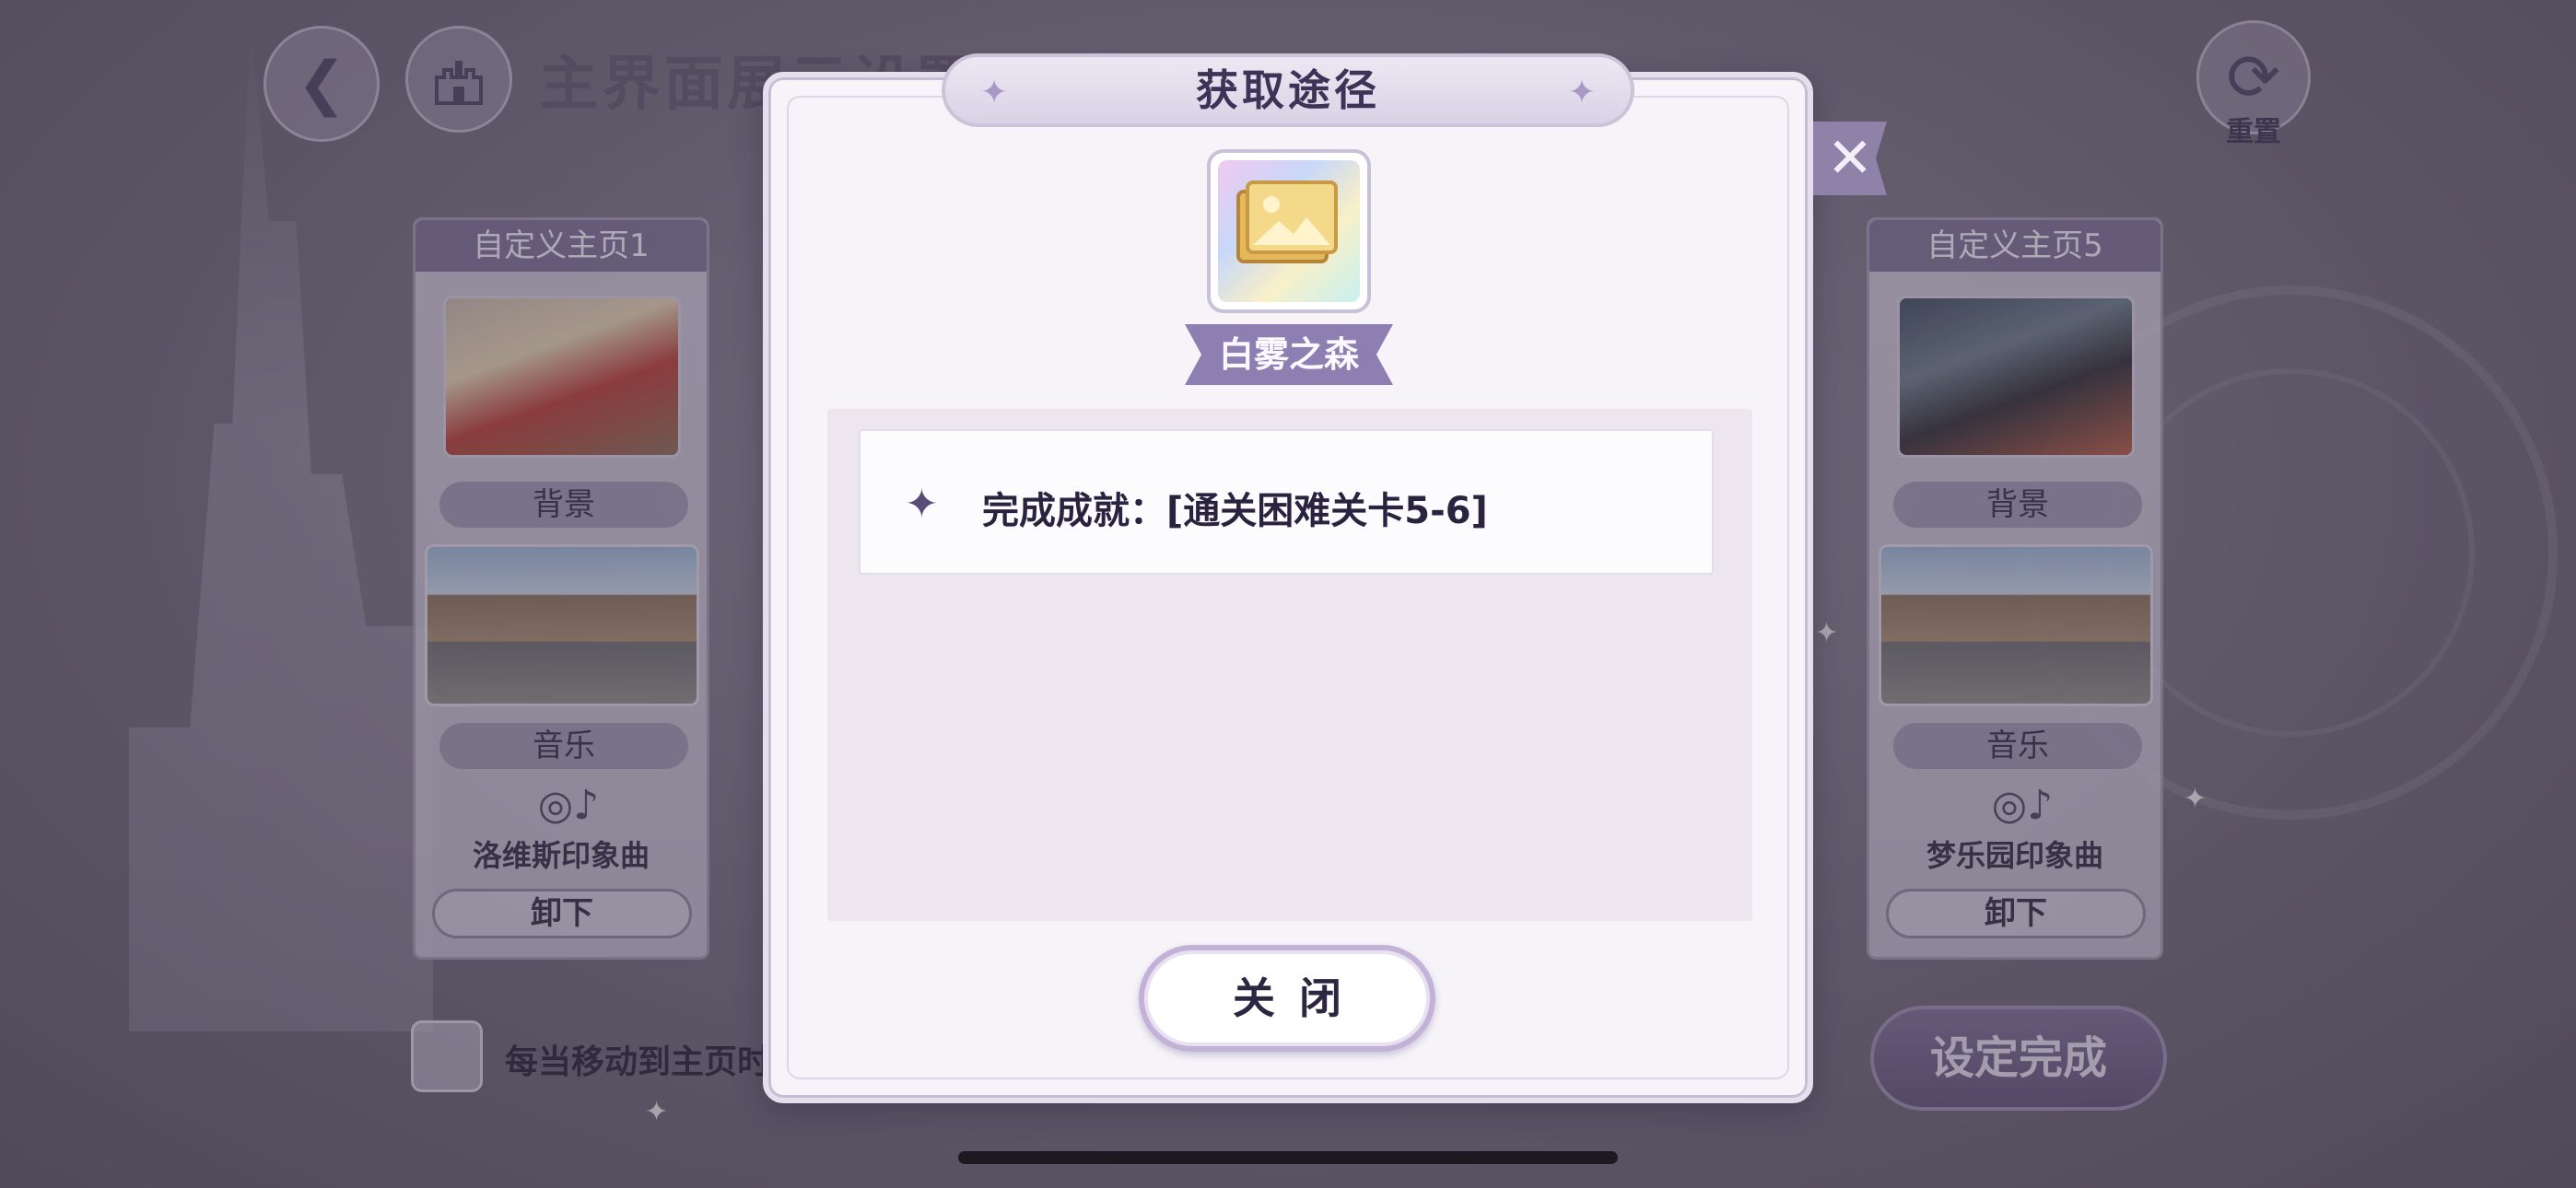 This screenshot has width=2576, height=1188. I want to click on item-icon, so click(1289, 231).